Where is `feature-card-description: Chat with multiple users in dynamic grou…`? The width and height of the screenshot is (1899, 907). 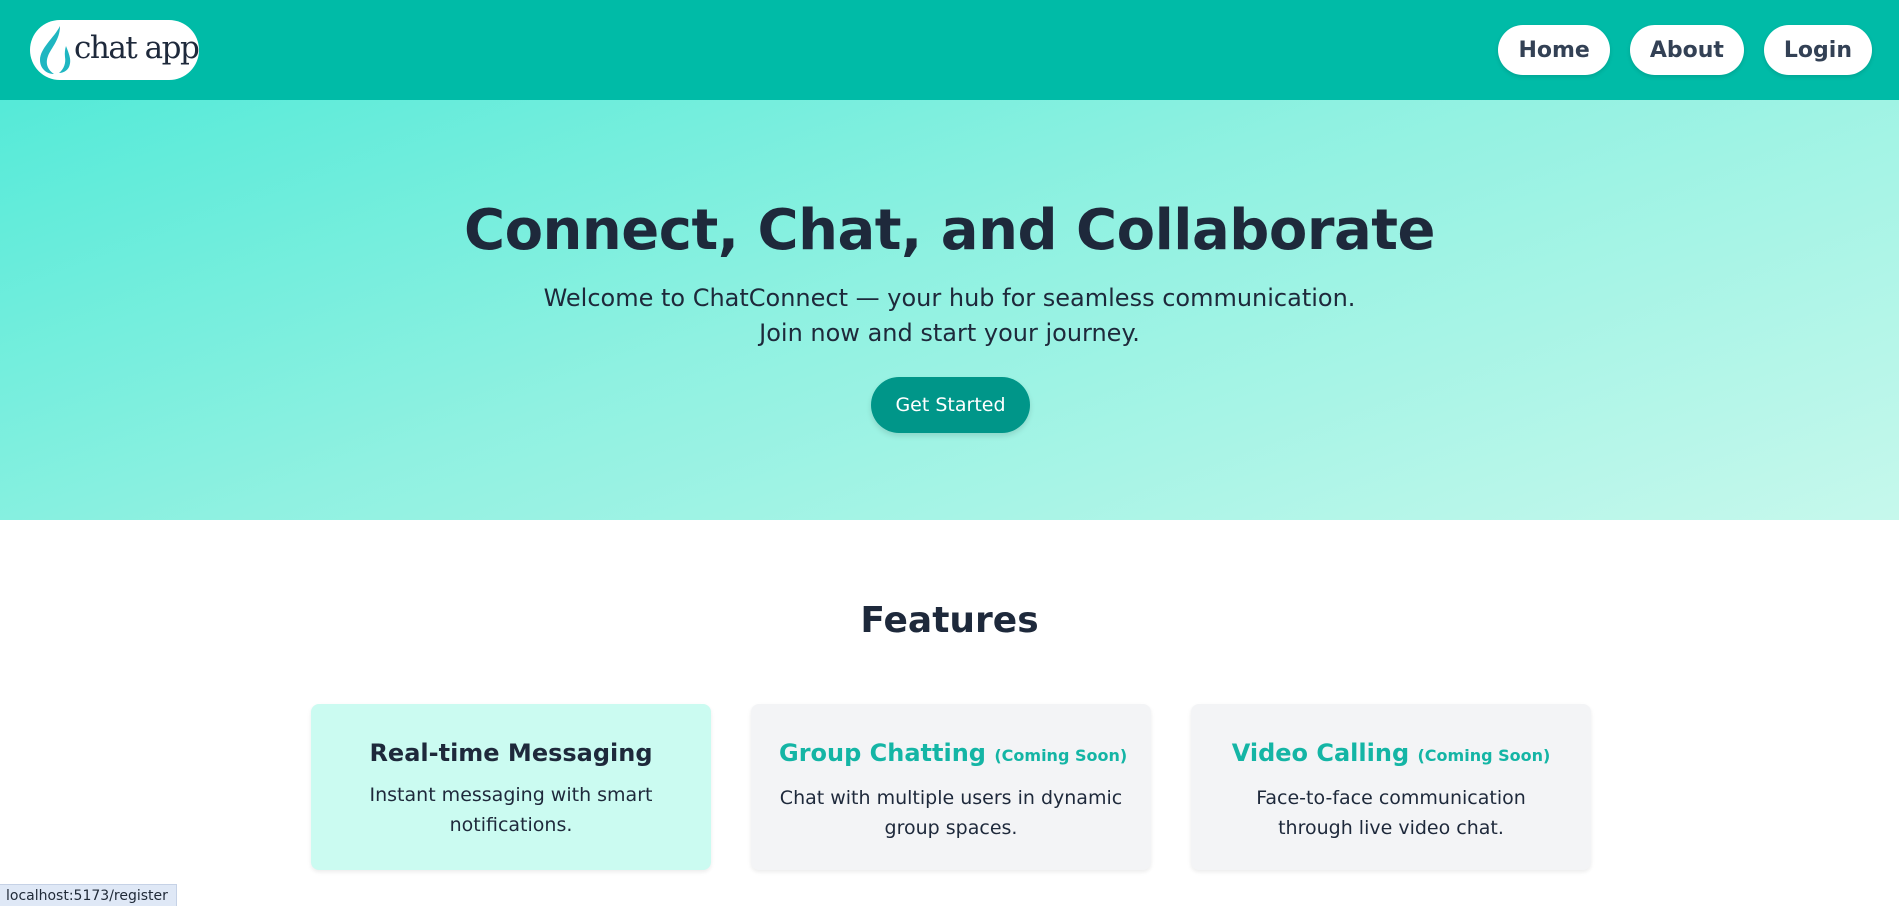
feature-card-description: Chat with multiple users in dynamic grou… is located at coordinates (951, 813).